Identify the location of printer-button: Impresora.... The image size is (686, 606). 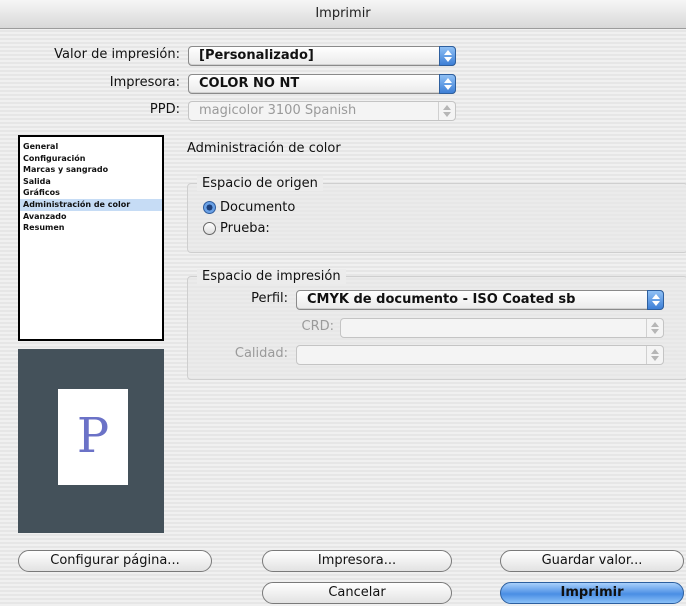
(357, 561).